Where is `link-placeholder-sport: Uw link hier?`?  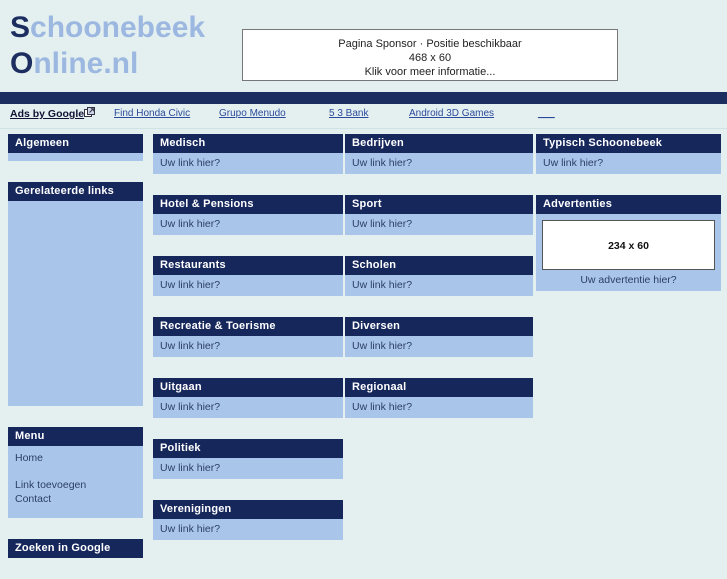 link-placeholder-sport: Uw link hier? is located at coordinates (382, 224).